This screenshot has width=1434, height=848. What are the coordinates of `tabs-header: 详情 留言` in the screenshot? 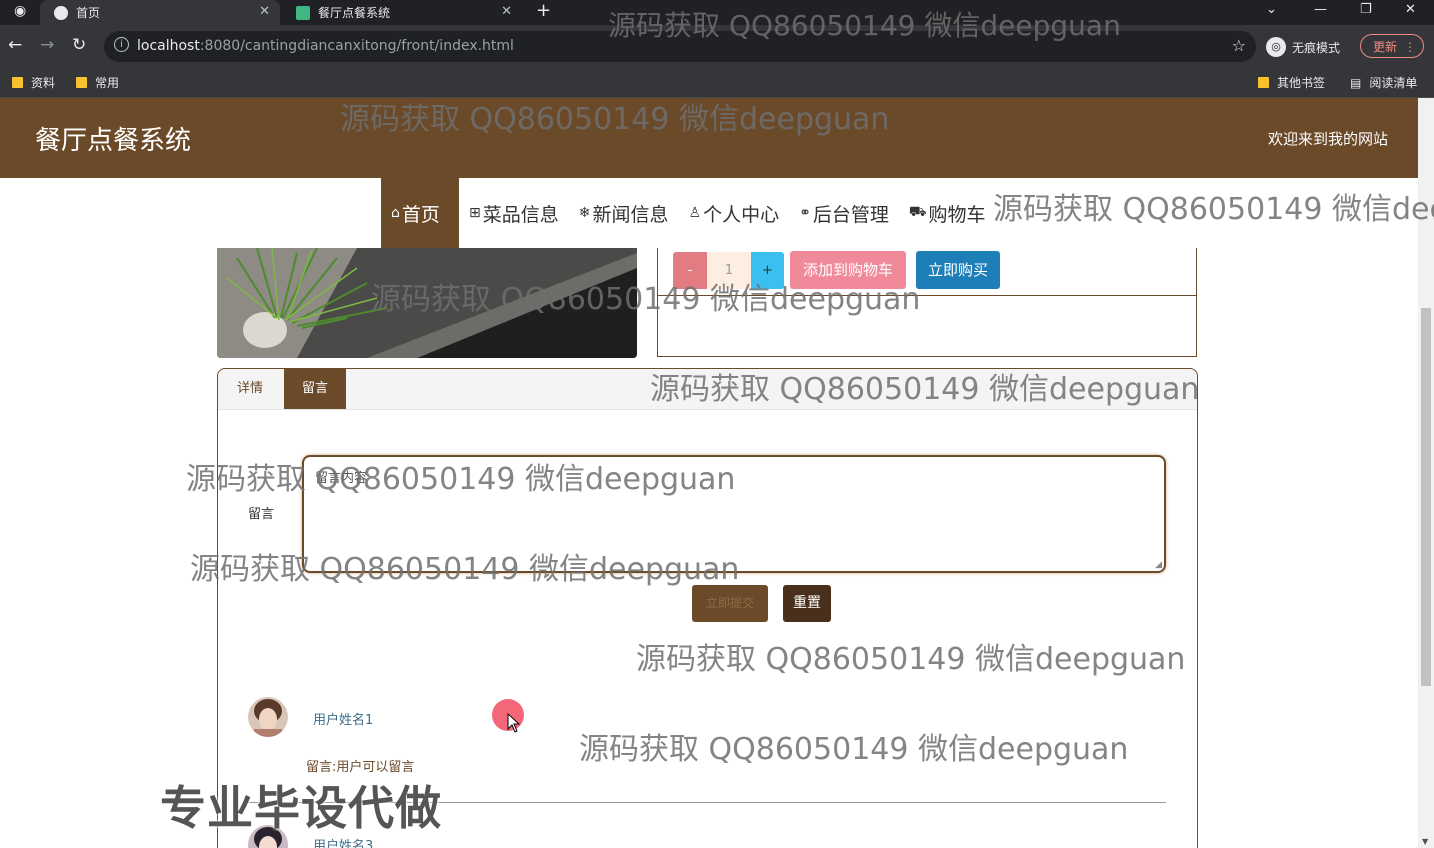 It's located at (707, 389).